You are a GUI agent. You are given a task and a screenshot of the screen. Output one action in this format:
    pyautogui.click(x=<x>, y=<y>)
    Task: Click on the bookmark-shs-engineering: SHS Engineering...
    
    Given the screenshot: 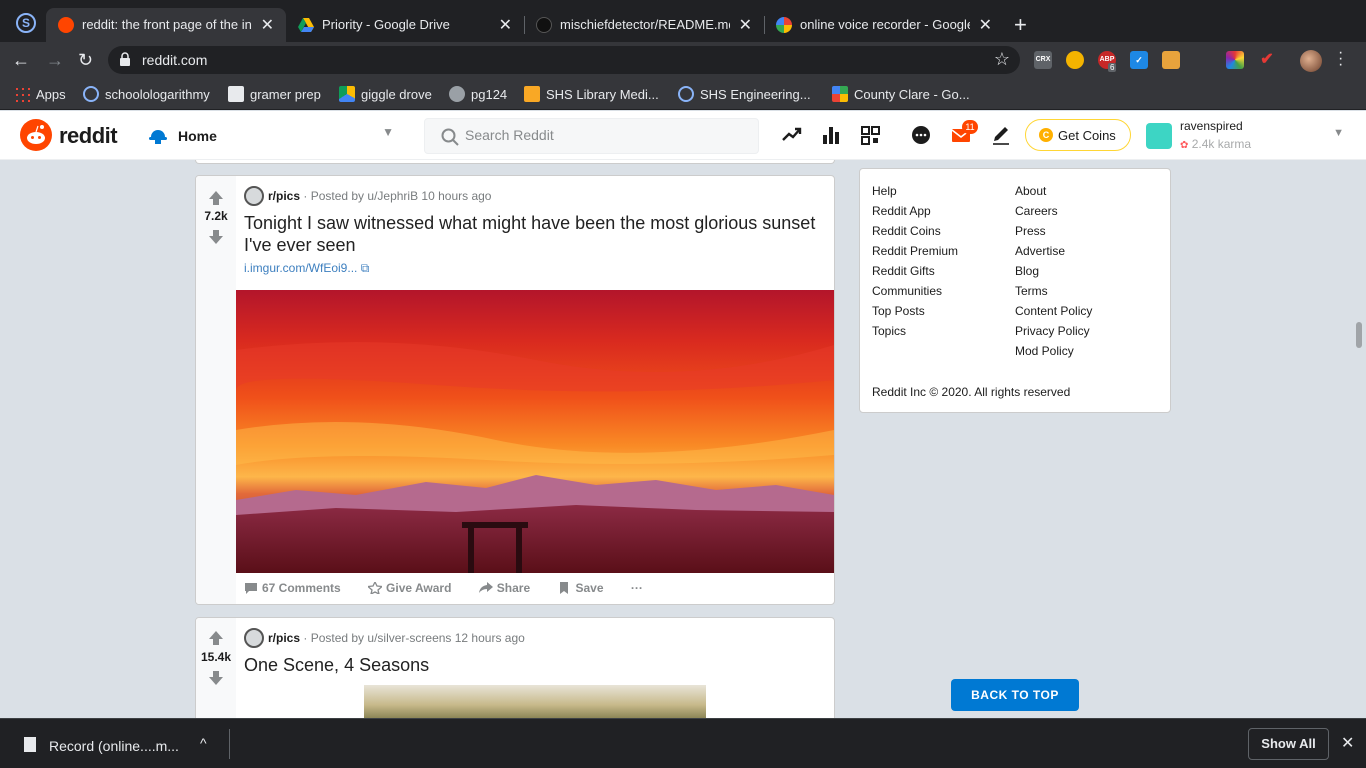 What is the action you would take?
    pyautogui.click(x=744, y=94)
    